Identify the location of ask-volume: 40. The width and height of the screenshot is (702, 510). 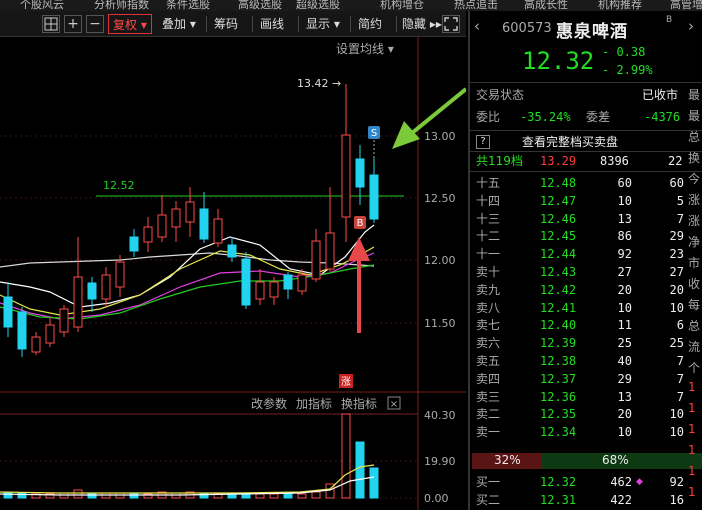
(624, 361).